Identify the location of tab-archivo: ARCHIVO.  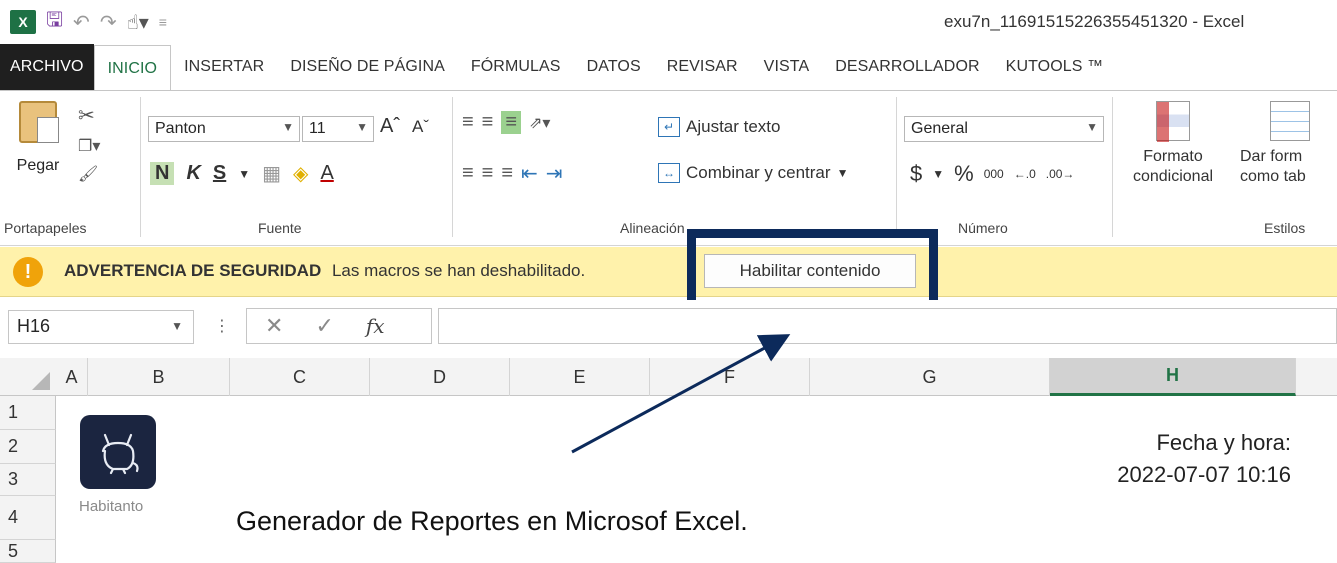
(47, 67).